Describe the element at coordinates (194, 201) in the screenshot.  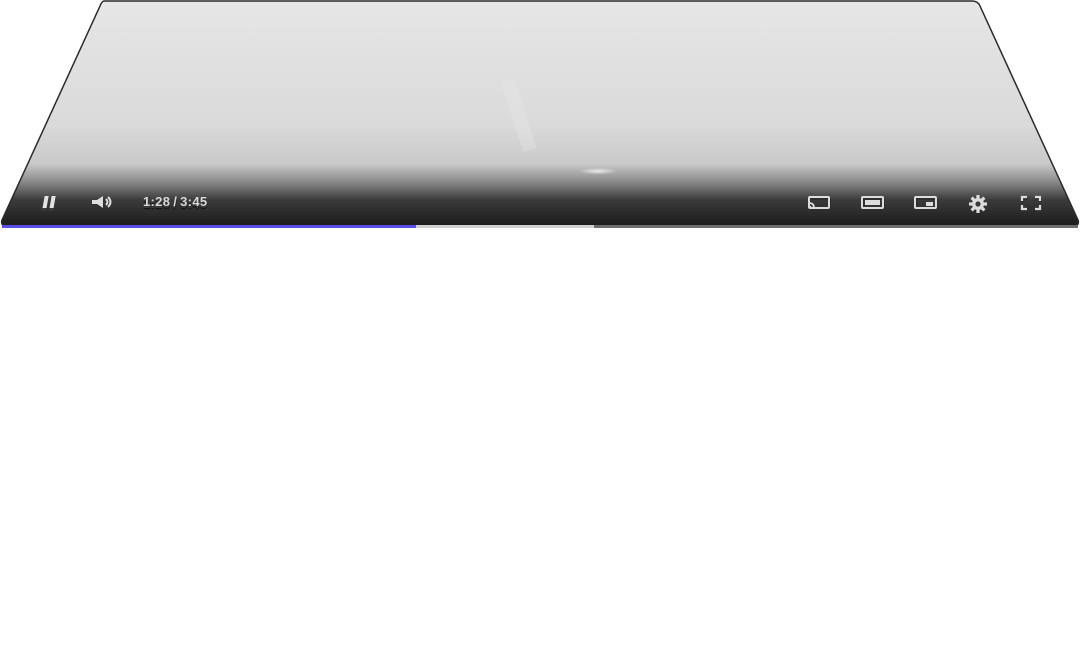
I see `duration-time: 3:45` at that location.